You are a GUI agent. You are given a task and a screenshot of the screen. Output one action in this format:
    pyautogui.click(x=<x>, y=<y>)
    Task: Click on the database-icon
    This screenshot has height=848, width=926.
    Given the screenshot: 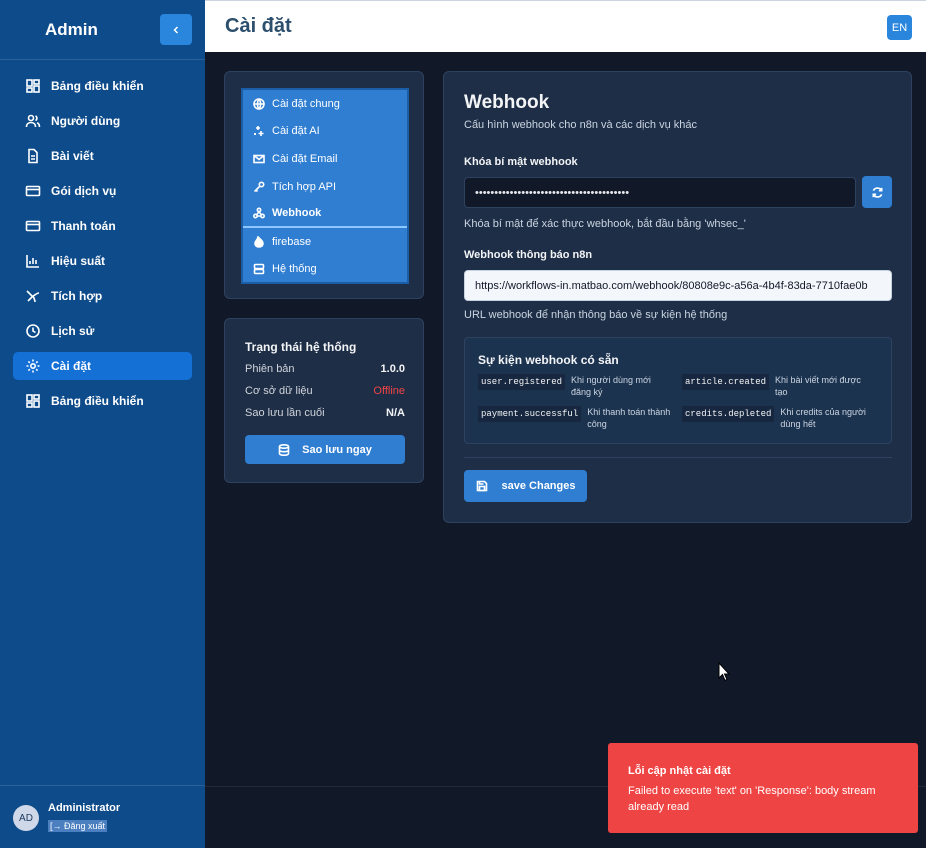 What is the action you would take?
    pyautogui.click(x=284, y=449)
    